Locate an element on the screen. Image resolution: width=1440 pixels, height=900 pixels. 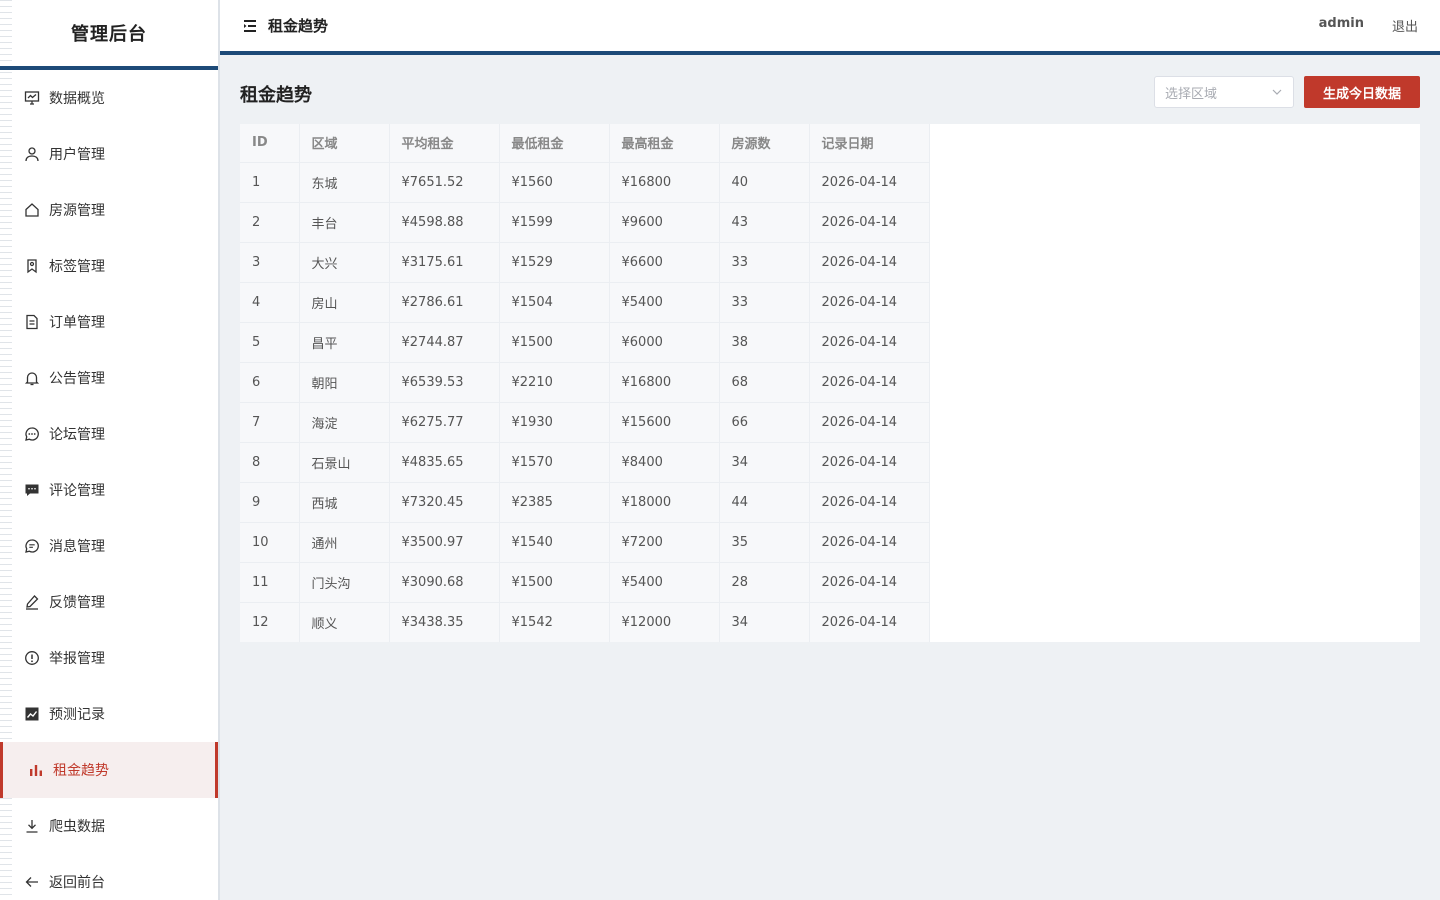
sidebar-item-7: 评论管理 is located at coordinates (109, 490).